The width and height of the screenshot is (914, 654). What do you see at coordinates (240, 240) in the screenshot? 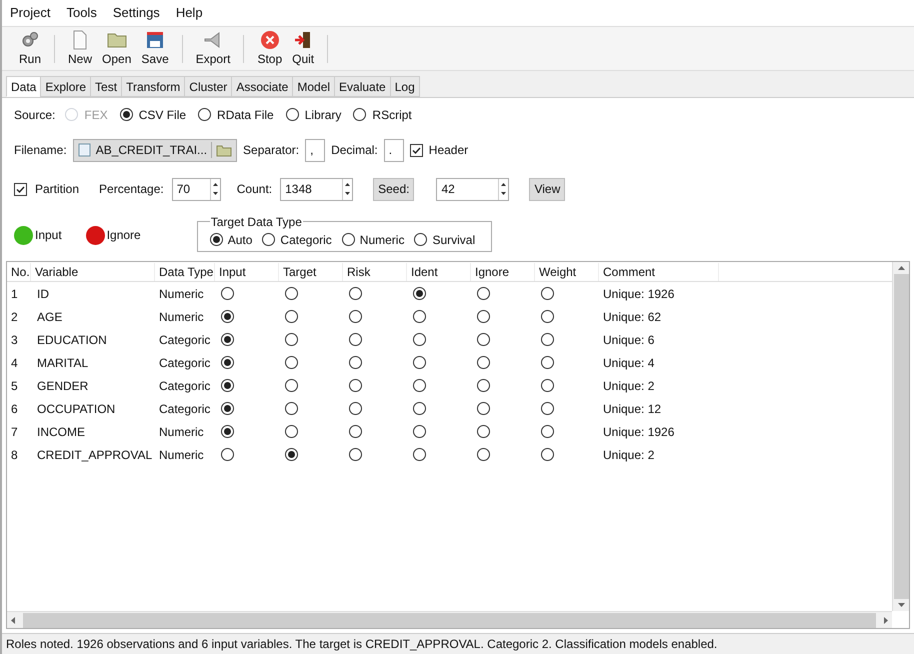
I see `radio-label: Auto` at bounding box center [240, 240].